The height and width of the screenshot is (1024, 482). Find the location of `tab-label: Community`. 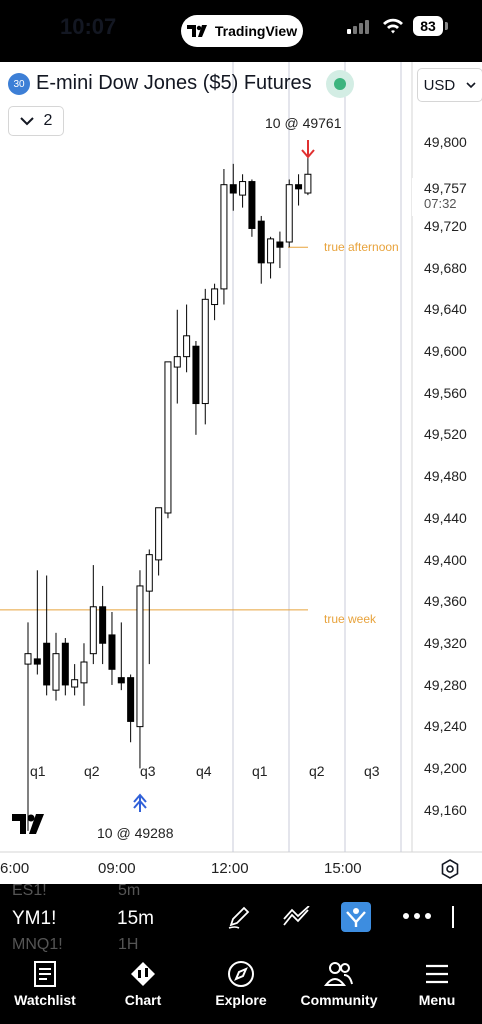

tab-label: Community is located at coordinates (339, 1000).